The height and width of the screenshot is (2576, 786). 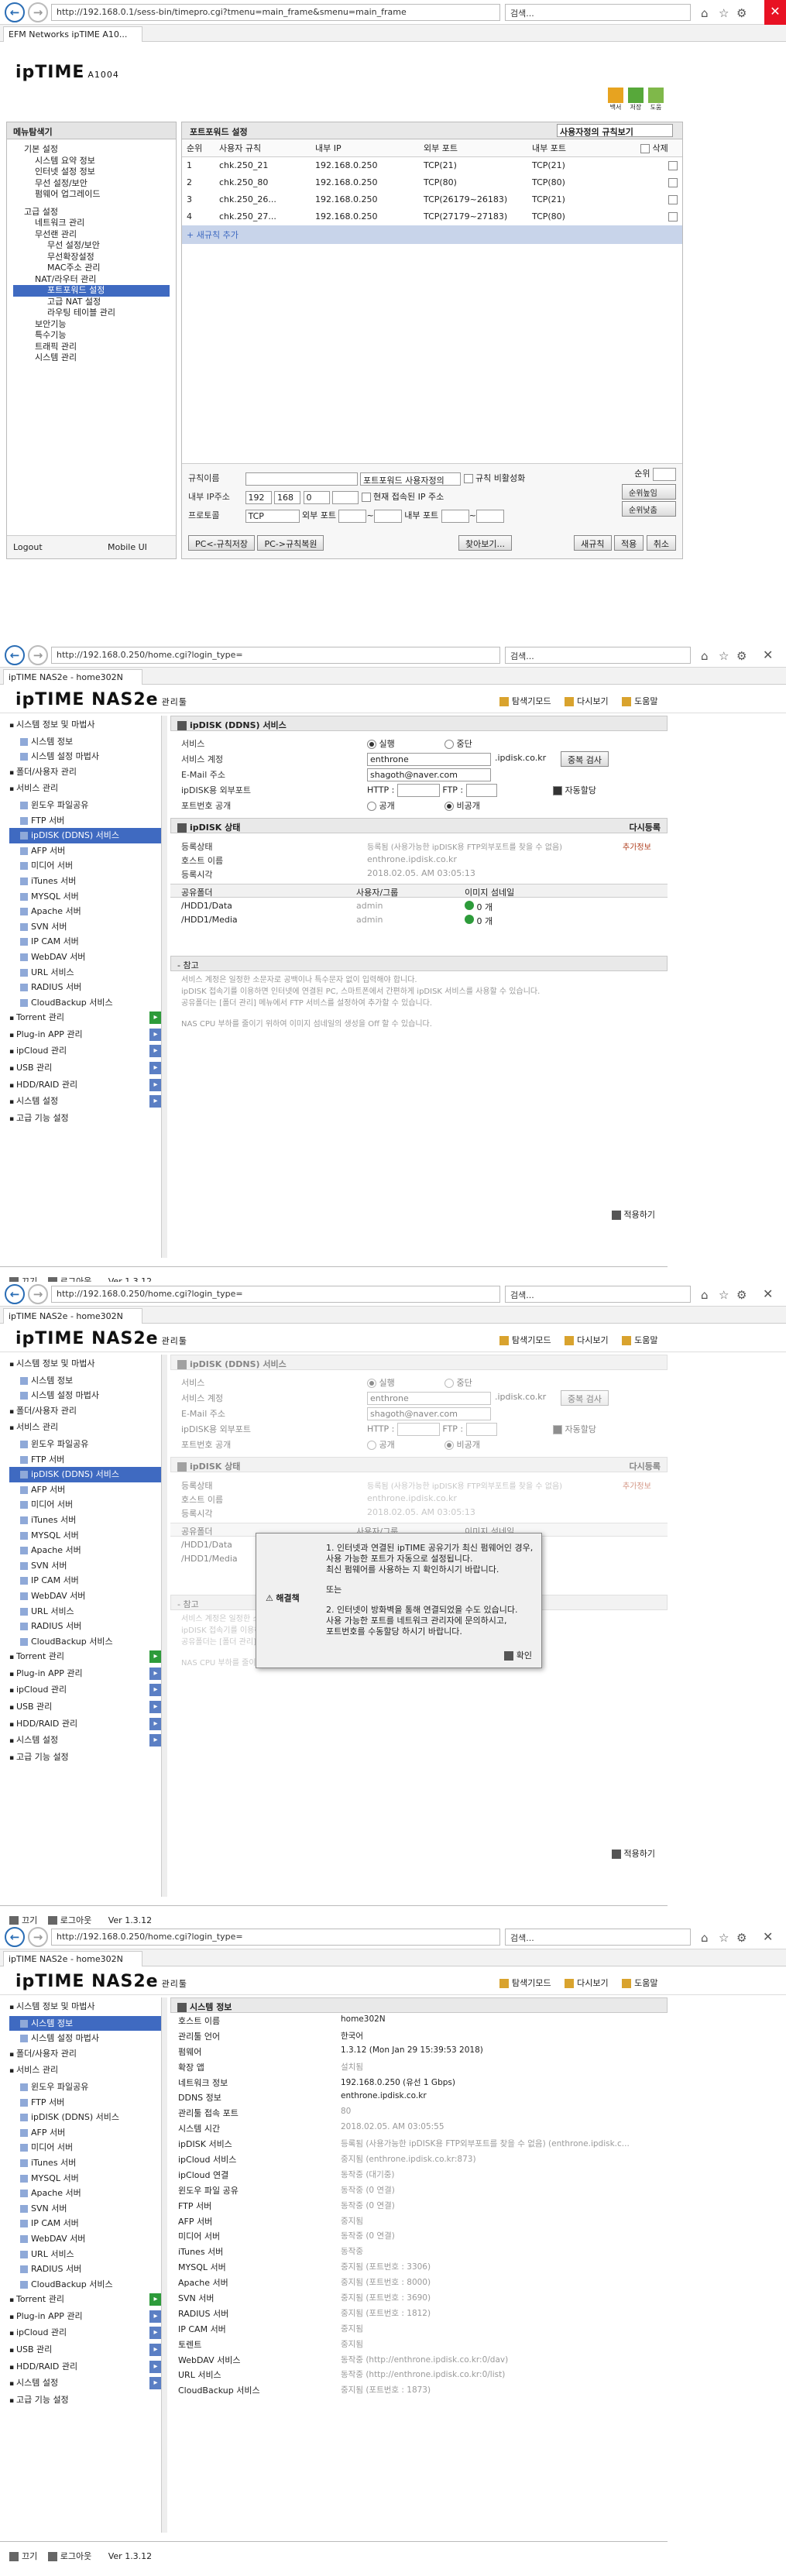 I want to click on nas-menu-item: 미디어 서버, so click(x=85, y=866).